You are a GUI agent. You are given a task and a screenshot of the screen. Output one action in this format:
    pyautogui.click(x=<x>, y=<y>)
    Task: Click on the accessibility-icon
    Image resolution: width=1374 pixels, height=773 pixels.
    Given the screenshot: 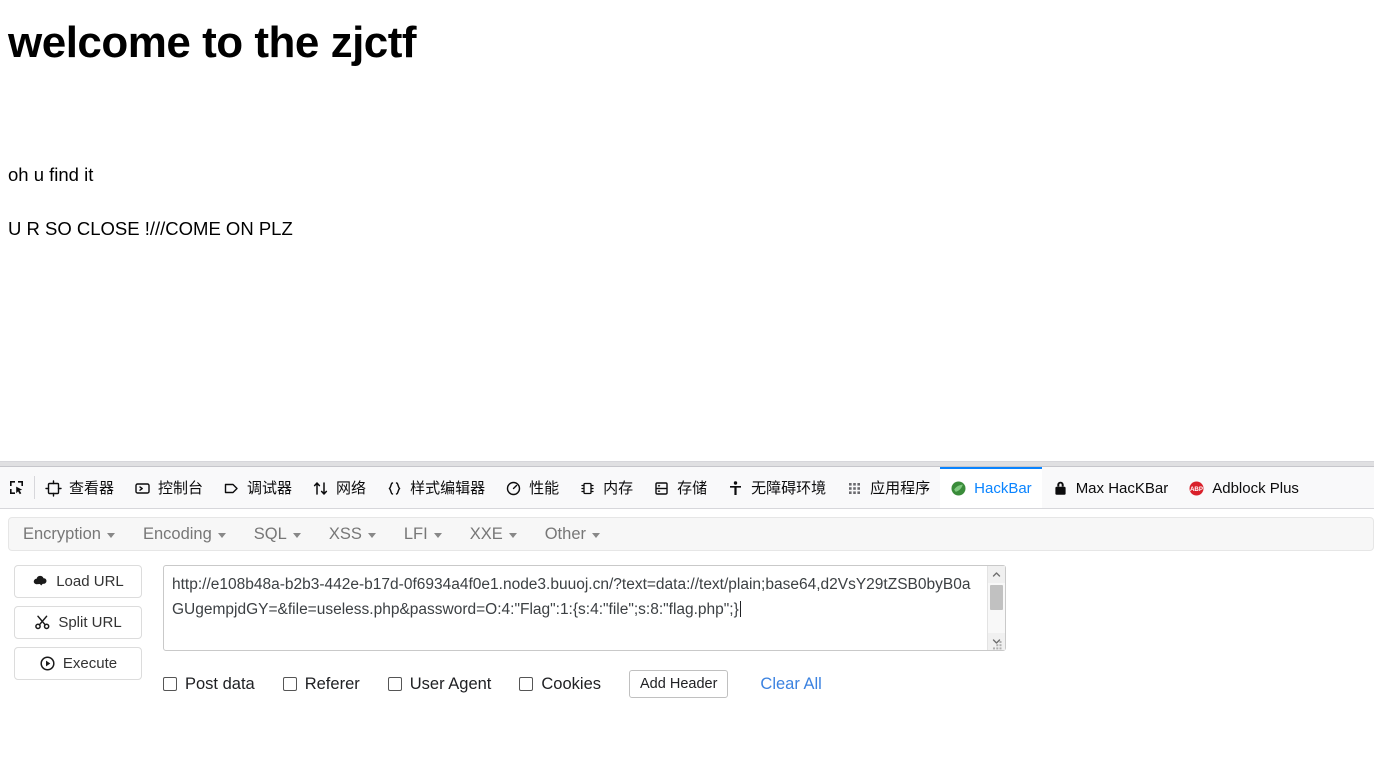 What is the action you would take?
    pyautogui.click(x=735, y=488)
    